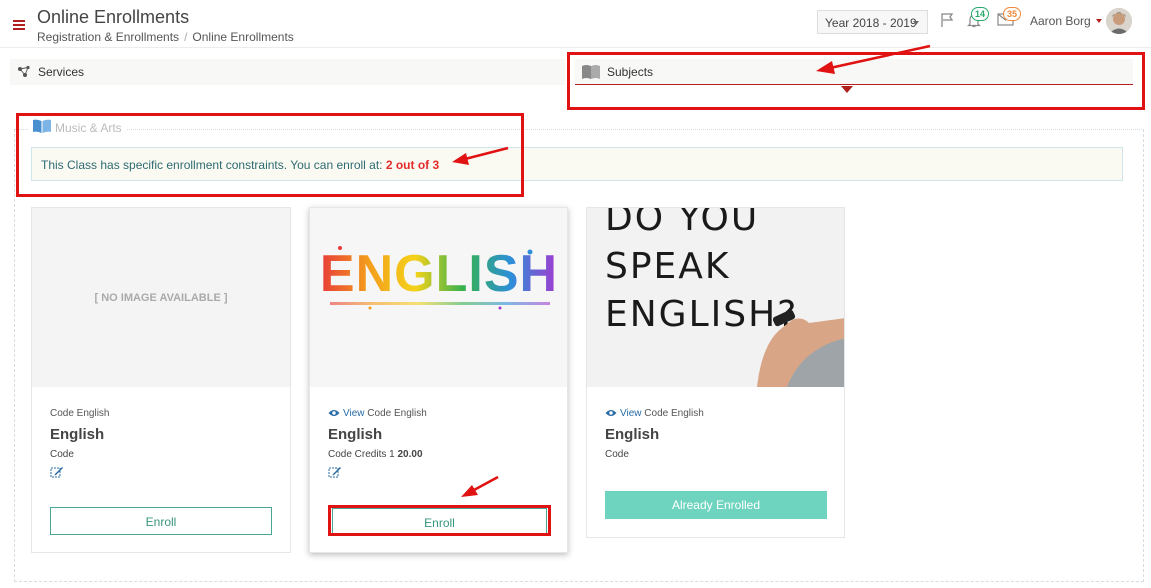 This screenshot has width=1151, height=588. Describe the element at coordinates (716, 505) in the screenshot. I see `already-enrolled-button: Already Enrolled` at that location.